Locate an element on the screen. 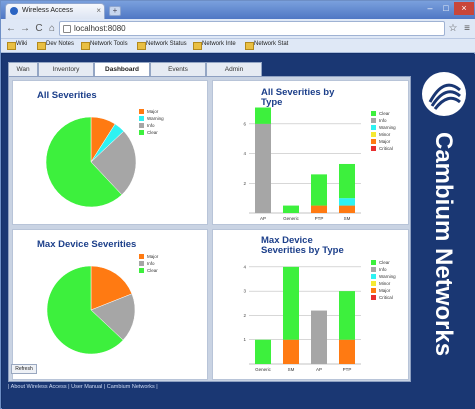 The height and width of the screenshot is (409, 475). all-severities-by-type-bar-chart: 6 4 2 AP Generic PTP SM is located at coordinates (302, 164).